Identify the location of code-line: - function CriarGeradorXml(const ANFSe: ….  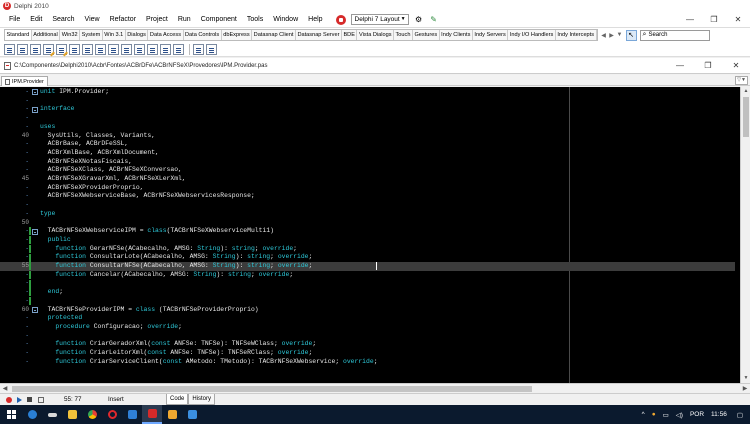
(367, 344).